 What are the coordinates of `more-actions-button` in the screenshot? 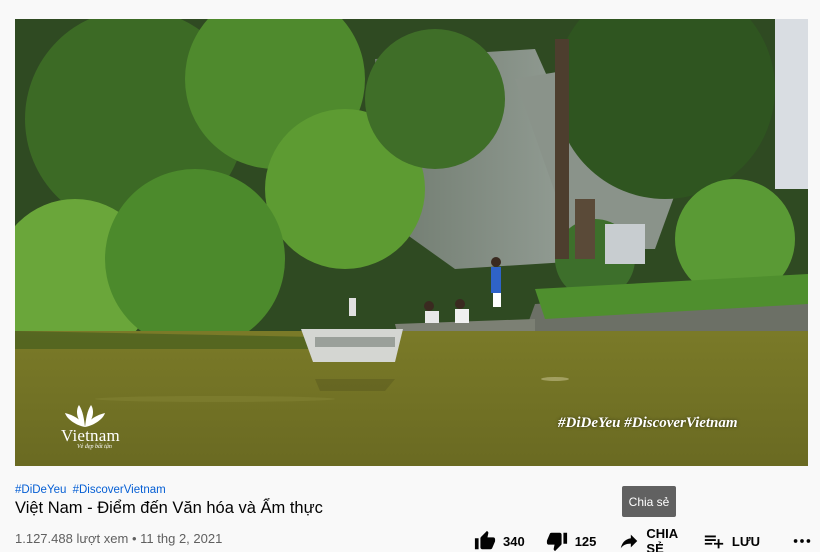 It's located at (805, 540).